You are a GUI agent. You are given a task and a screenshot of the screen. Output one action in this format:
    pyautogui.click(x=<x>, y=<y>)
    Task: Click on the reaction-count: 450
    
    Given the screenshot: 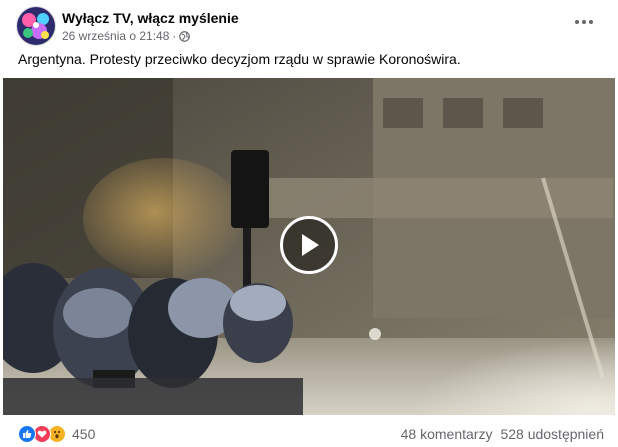 What is the action you would take?
    pyautogui.click(x=84, y=434)
    